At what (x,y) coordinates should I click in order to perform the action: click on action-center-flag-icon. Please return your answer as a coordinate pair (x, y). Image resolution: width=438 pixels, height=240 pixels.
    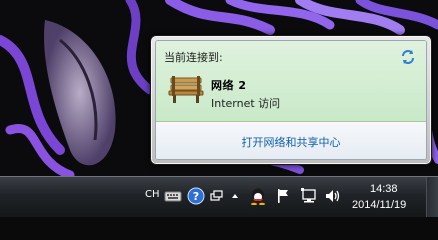
    Looking at the image, I should click on (283, 196).